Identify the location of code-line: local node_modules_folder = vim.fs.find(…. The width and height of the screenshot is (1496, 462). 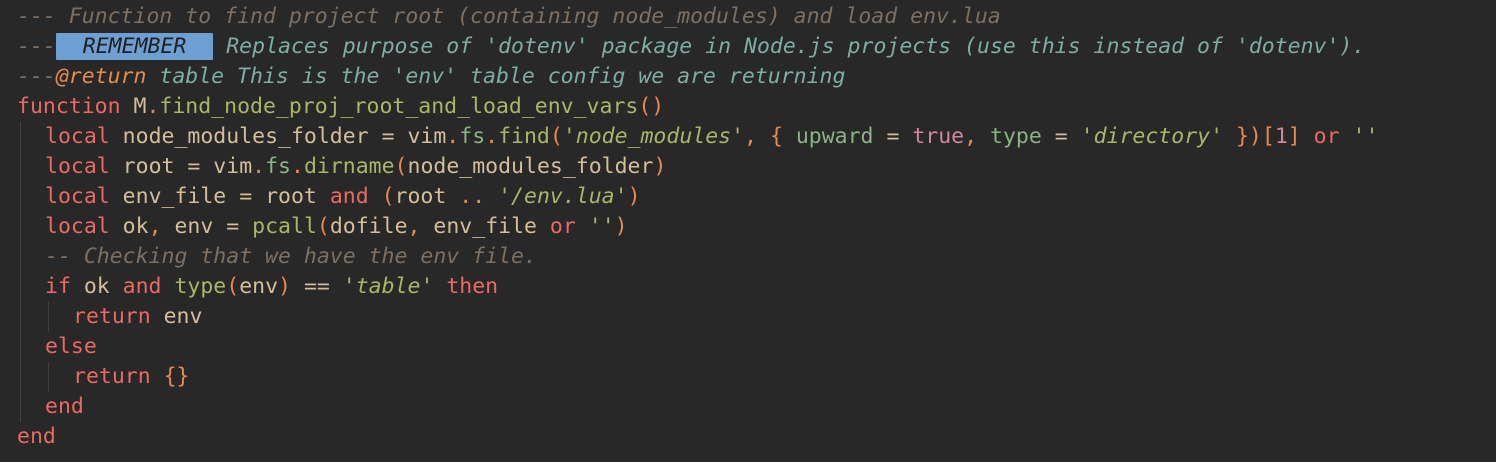
(697, 137).